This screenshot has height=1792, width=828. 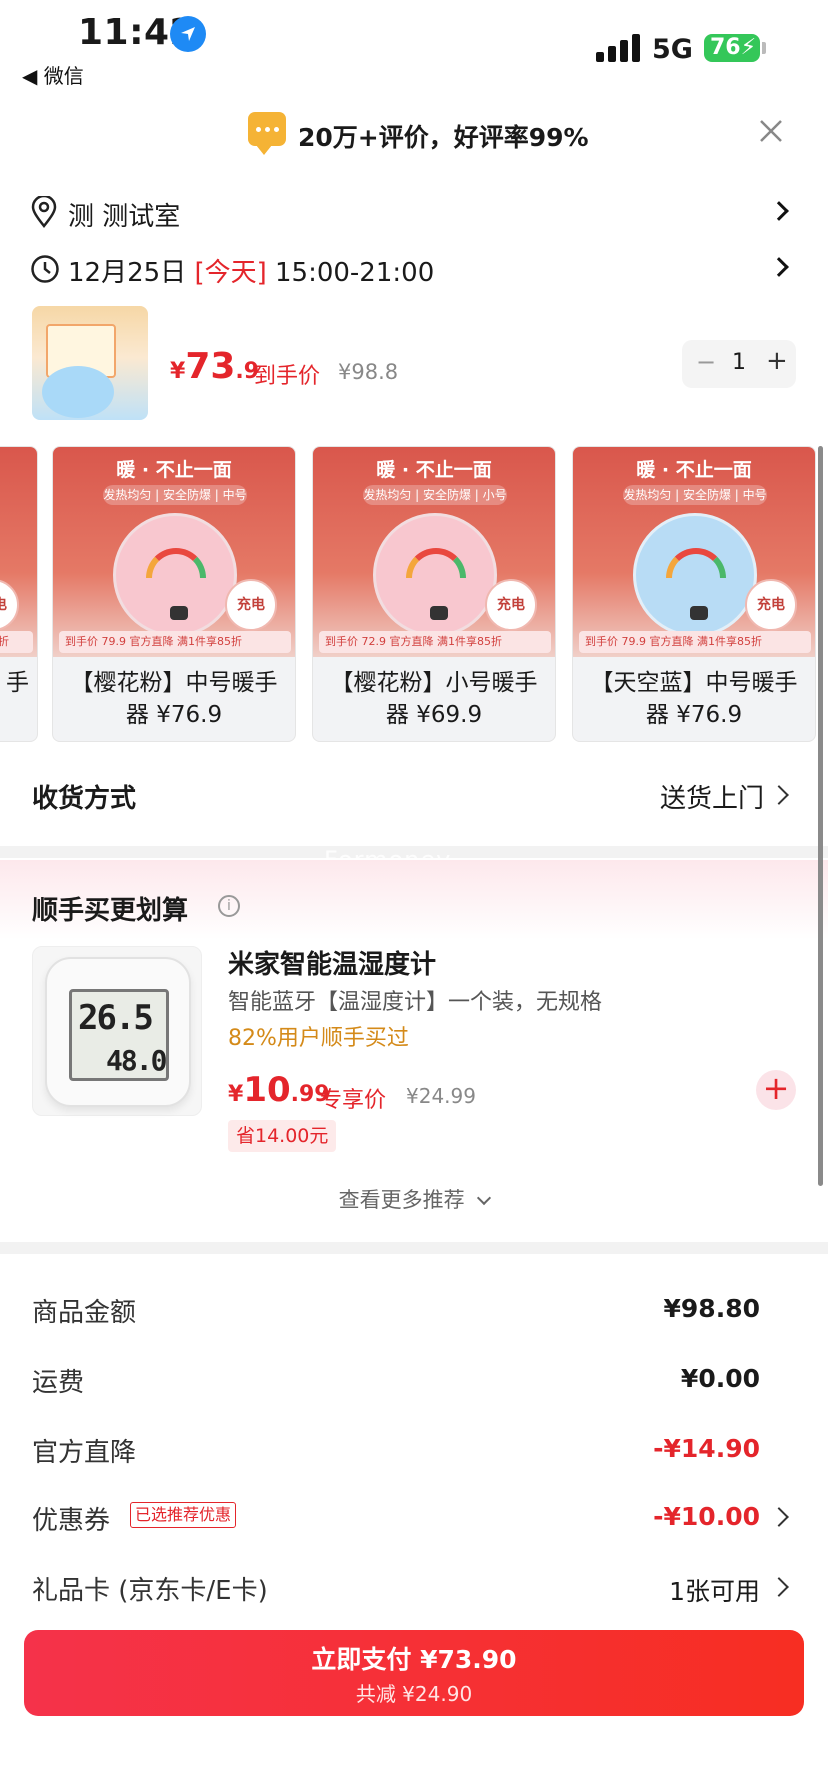 I want to click on location-pin-icon, so click(x=44, y=211).